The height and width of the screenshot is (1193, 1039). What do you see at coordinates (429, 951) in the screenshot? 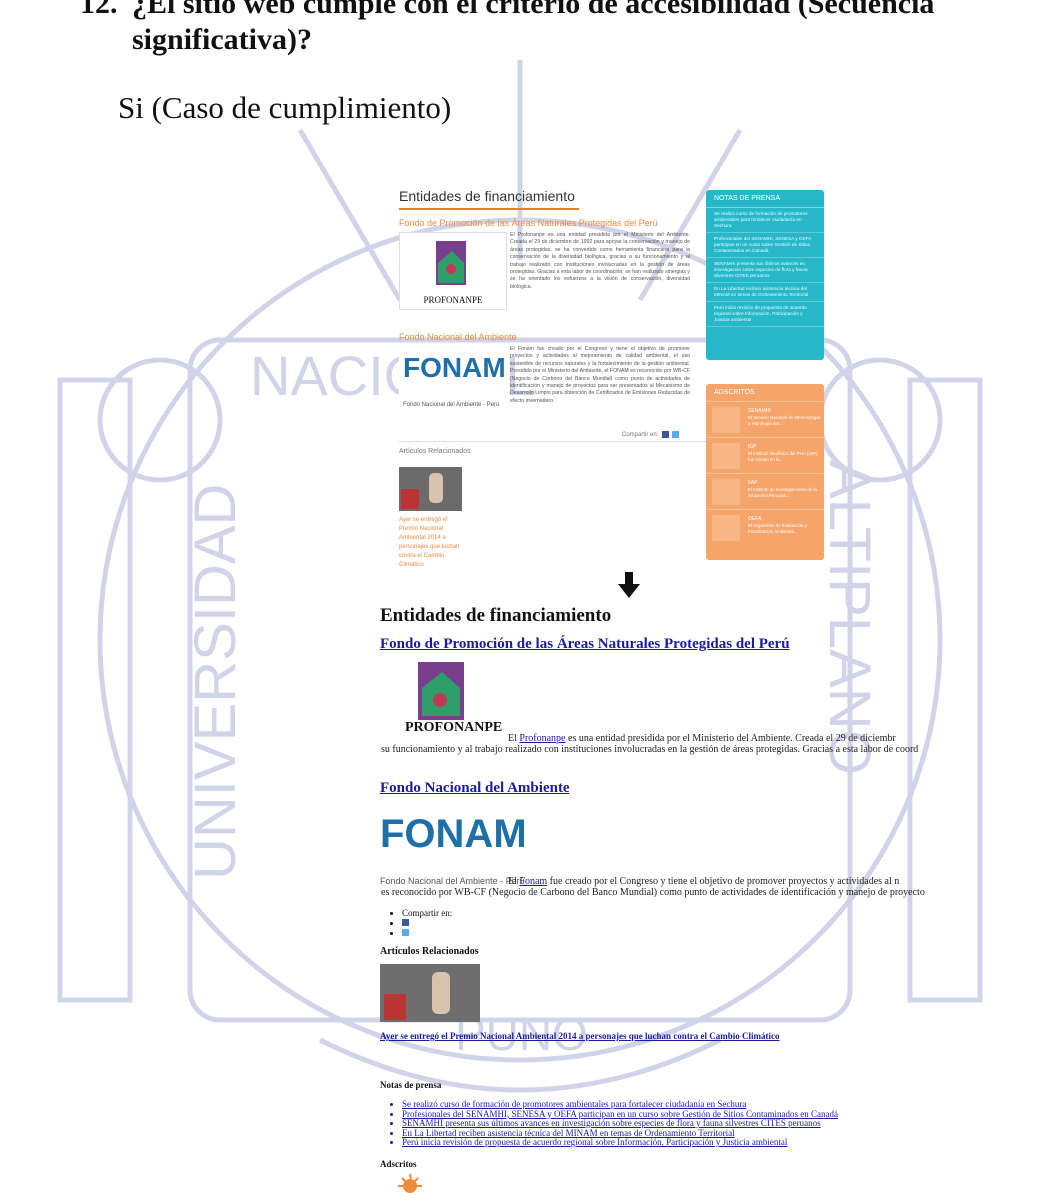
I see `plain-related-title: Artículos Relacionados` at bounding box center [429, 951].